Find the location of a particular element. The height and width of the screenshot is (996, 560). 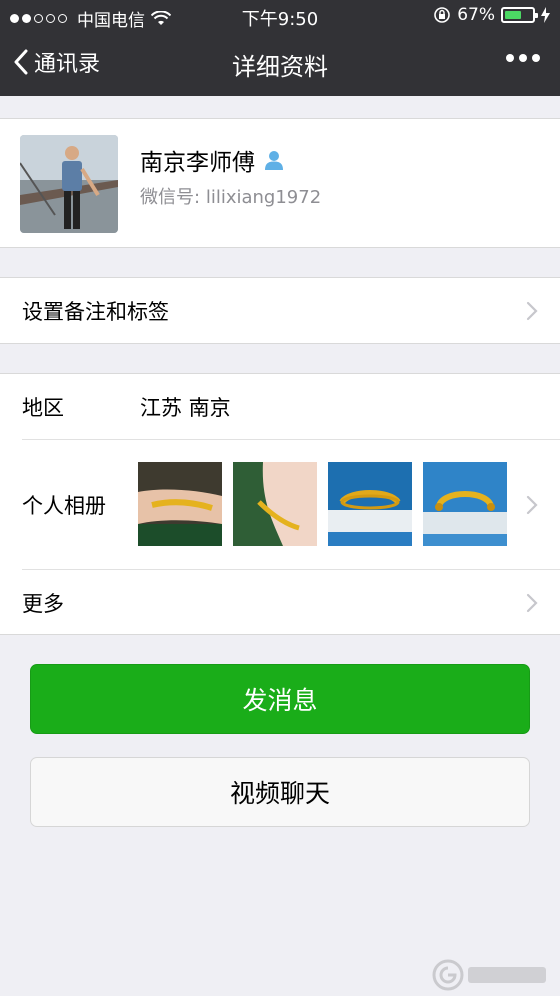

more-row: 更多 is located at coordinates (280, 602).